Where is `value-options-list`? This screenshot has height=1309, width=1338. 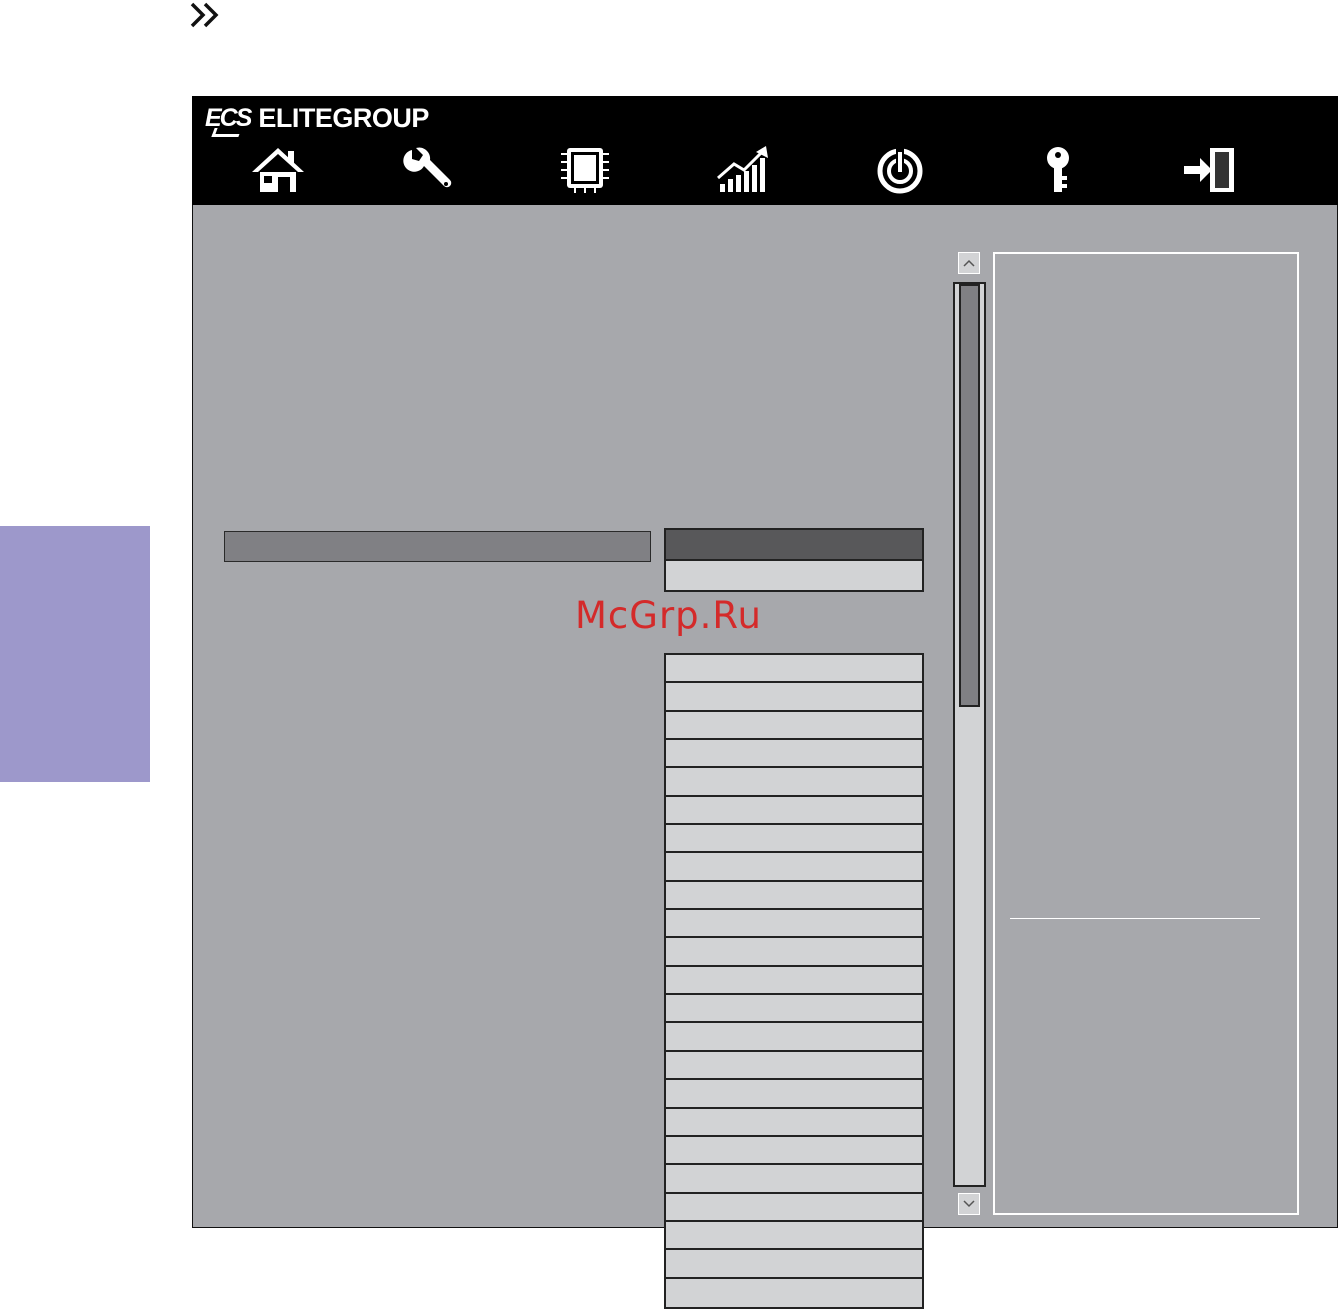
value-options-list is located at coordinates (794, 981).